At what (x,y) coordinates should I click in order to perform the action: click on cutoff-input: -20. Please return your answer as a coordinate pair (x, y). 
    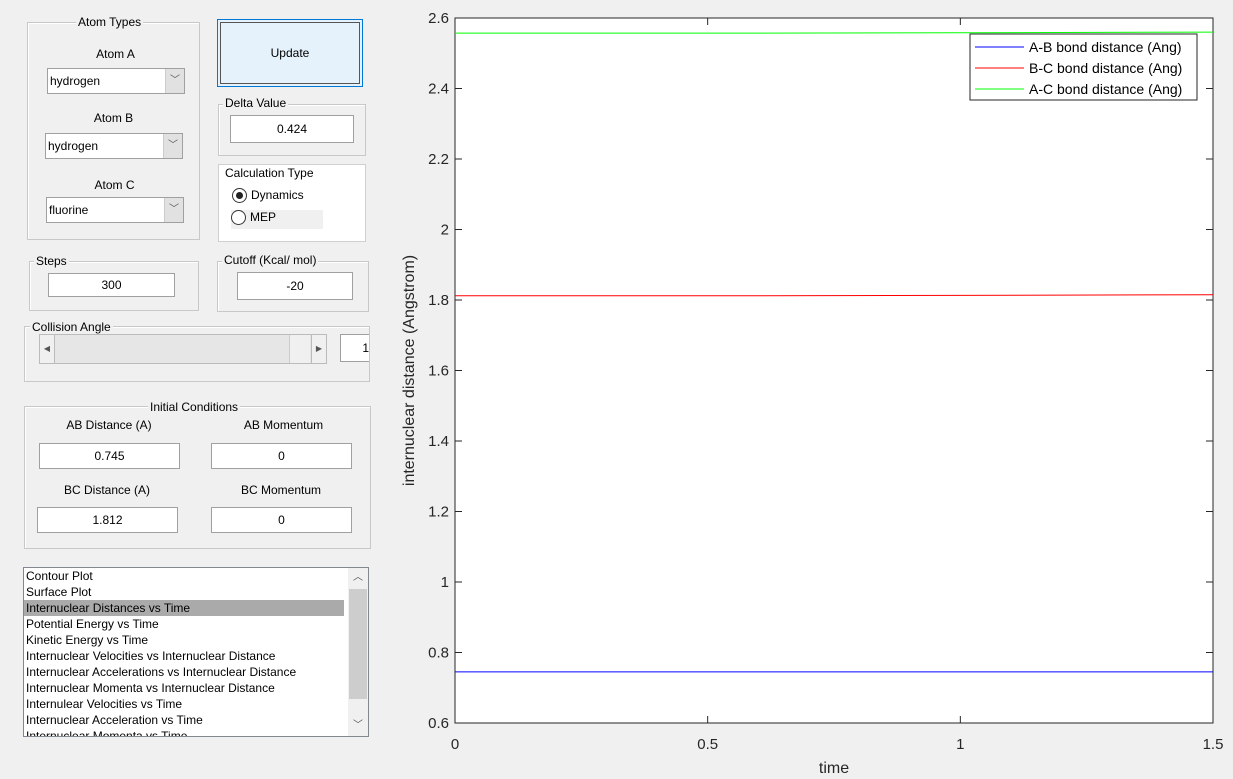
    Looking at the image, I should click on (295, 286).